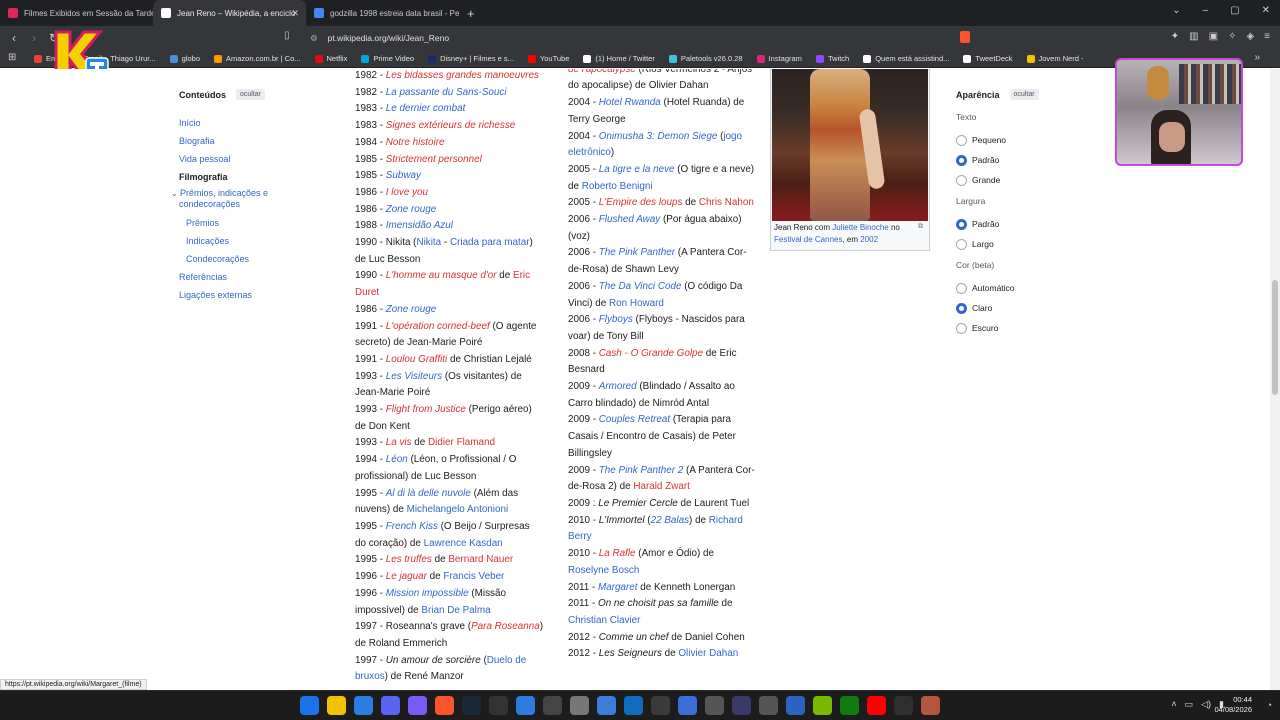 The image size is (1280, 720). I want to click on film-link: Mission impossible, so click(427, 593).